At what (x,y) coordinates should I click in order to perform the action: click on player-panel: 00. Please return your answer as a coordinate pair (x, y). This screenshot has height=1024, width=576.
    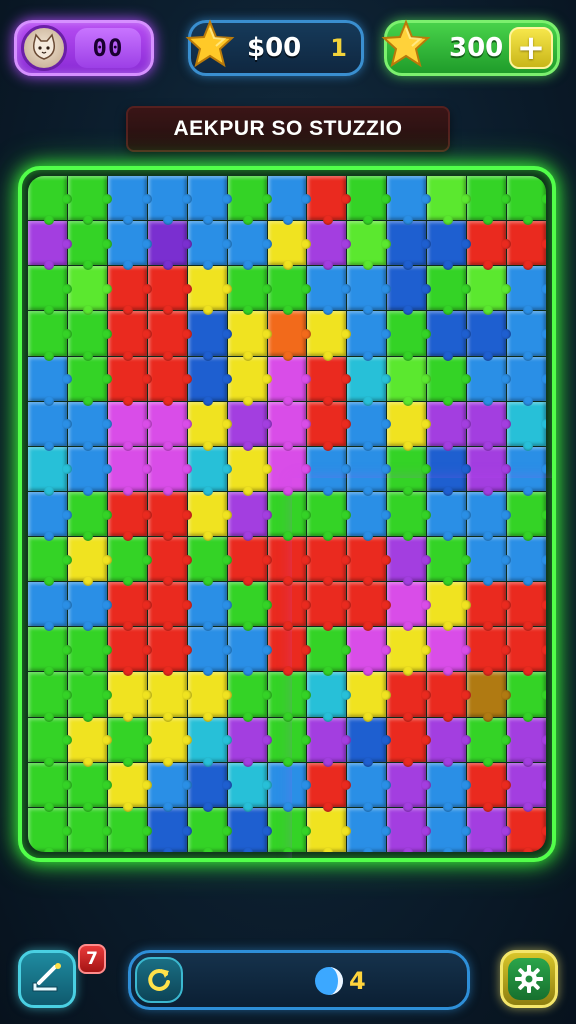
    Looking at the image, I should click on (84, 48).